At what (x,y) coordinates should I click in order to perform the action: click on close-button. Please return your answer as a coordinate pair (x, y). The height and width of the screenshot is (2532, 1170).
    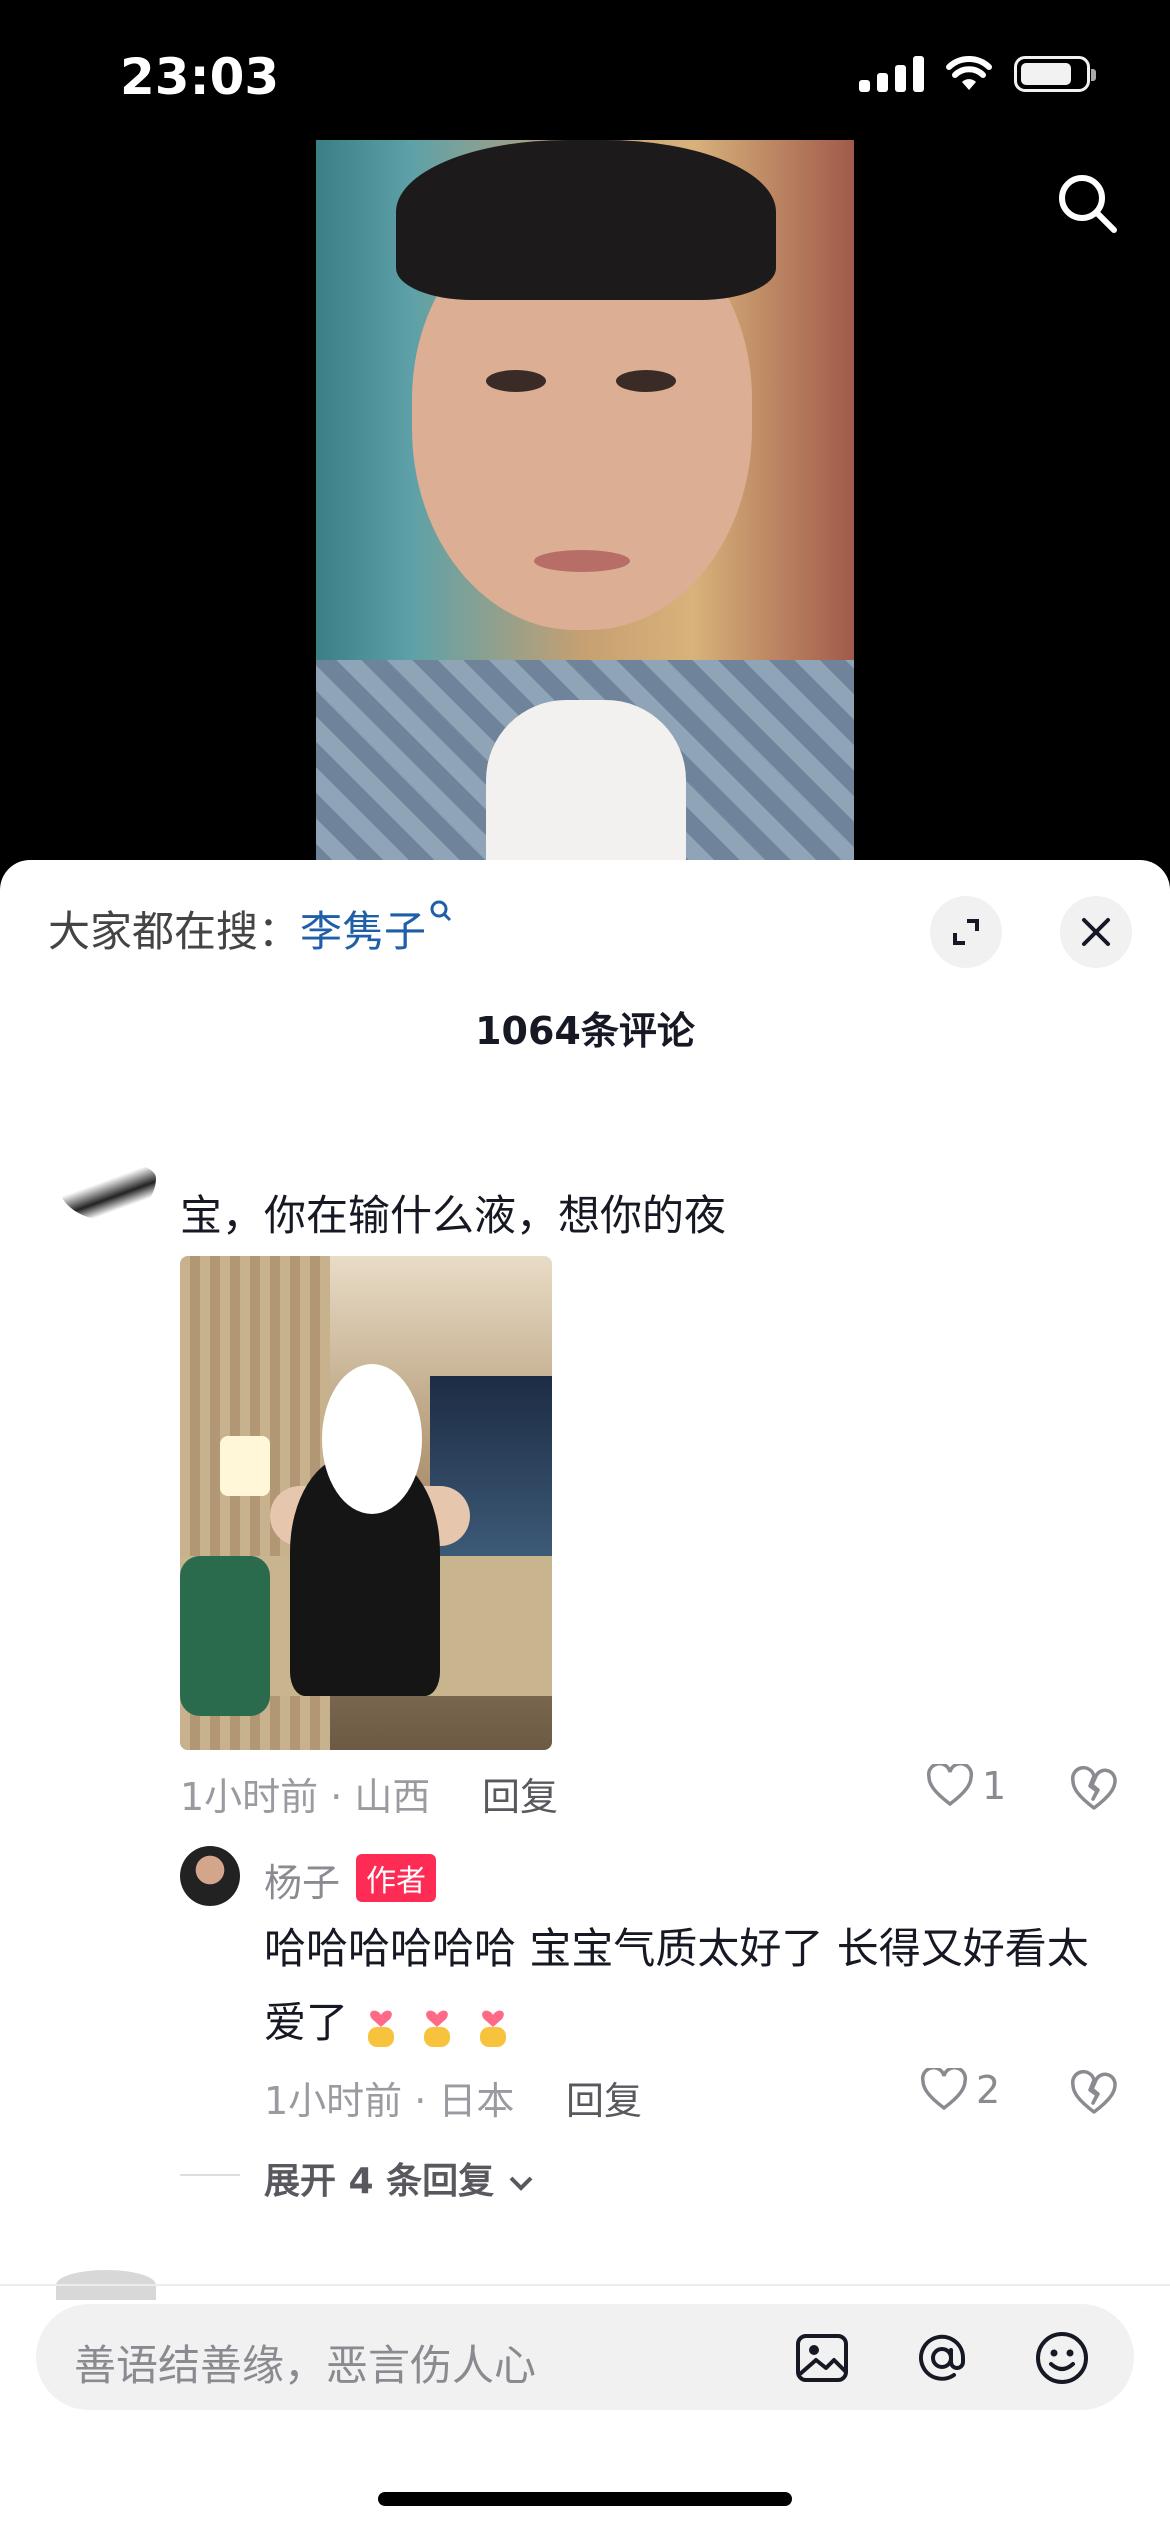
    Looking at the image, I should click on (1096, 932).